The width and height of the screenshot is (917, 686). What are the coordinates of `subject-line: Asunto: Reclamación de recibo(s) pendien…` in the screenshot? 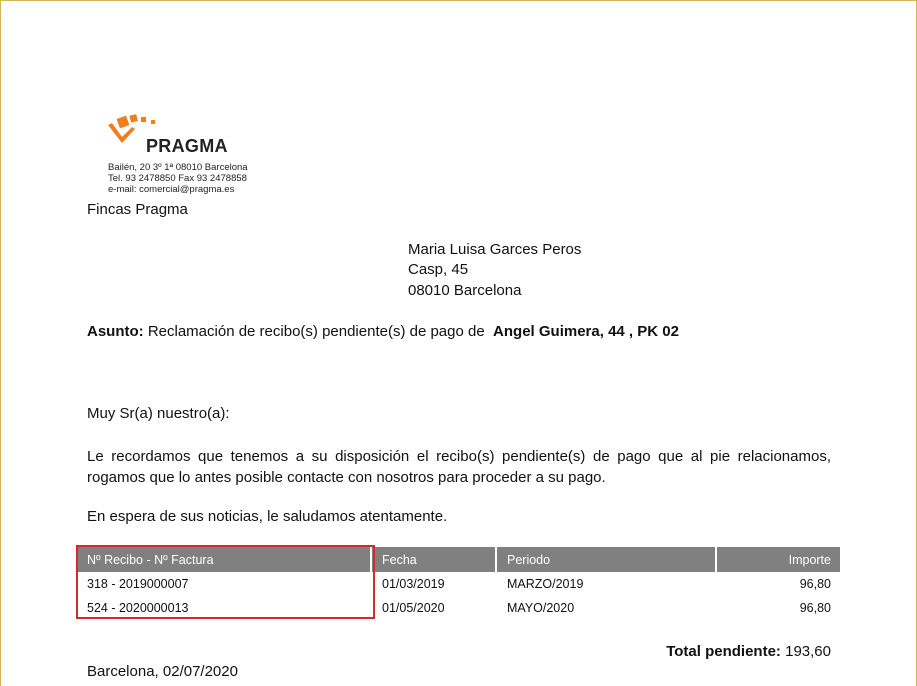 It's located at (383, 331).